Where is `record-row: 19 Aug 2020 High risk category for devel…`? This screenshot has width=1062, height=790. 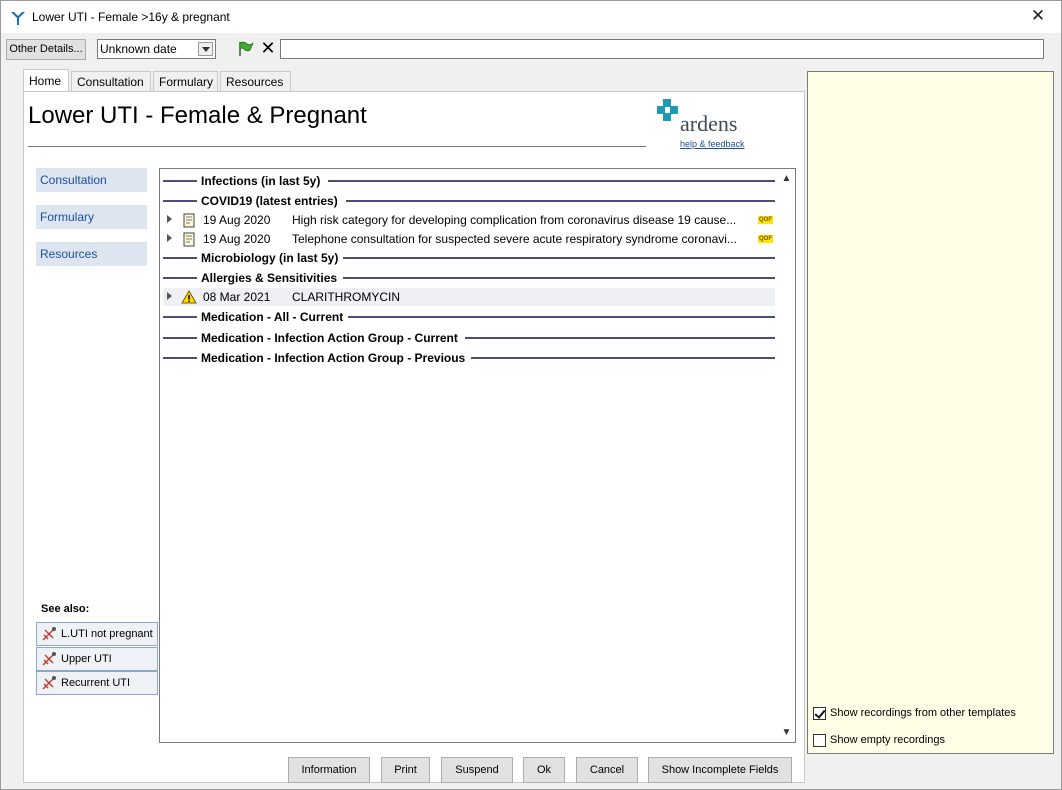 record-row: 19 Aug 2020 High risk category for devel… is located at coordinates (469, 220).